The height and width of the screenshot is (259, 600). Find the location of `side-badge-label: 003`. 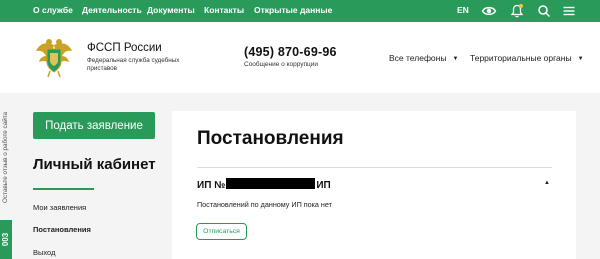

side-badge-label: 003 is located at coordinates (6, 239).